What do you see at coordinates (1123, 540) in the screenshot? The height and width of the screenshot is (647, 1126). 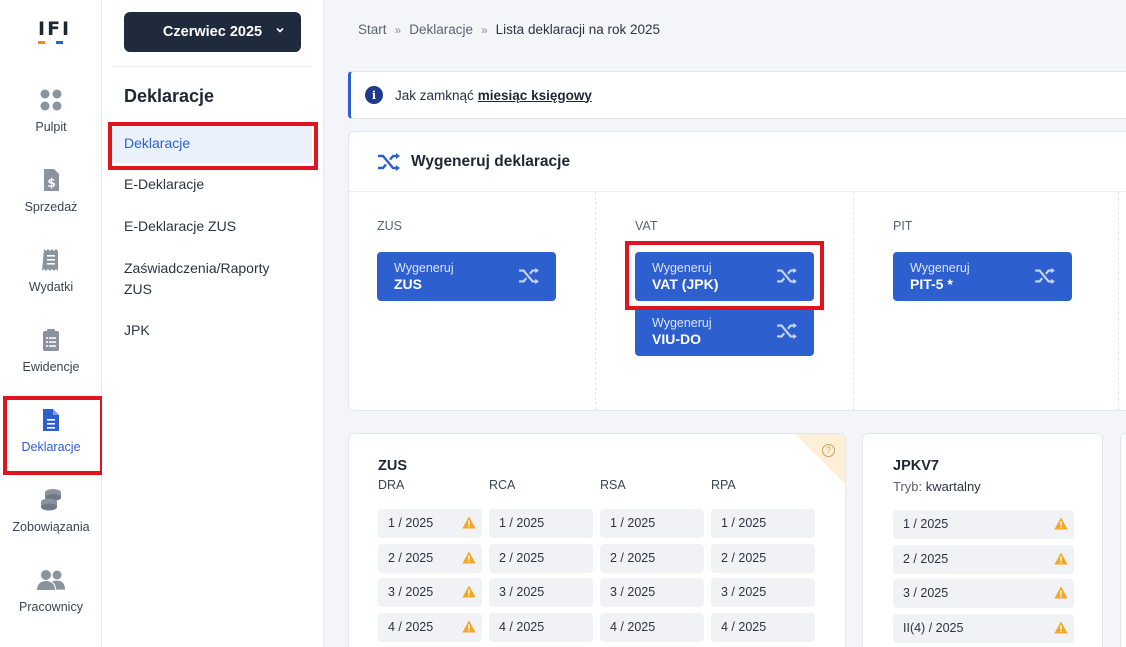 I see `next-card-edge` at bounding box center [1123, 540].